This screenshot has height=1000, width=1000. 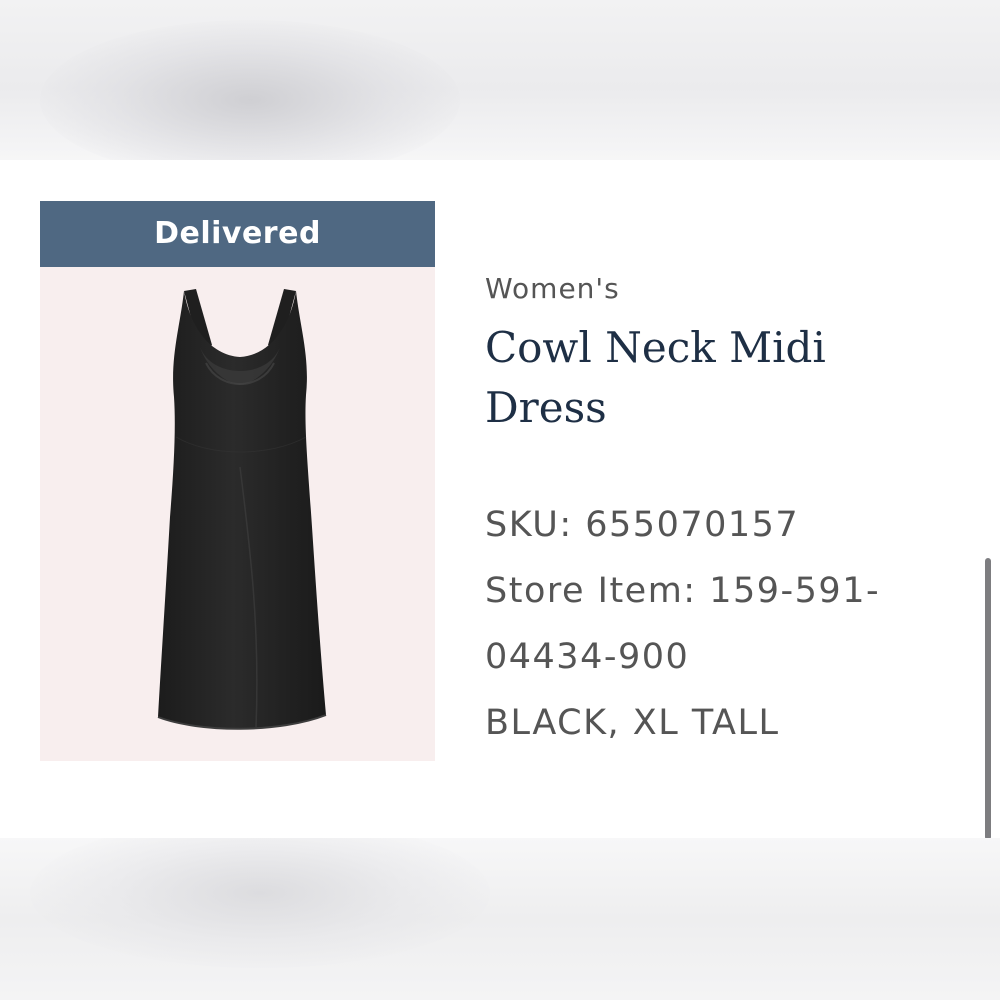 I want to click on product-name: Cowl Neck Midi Dress, so click(x=685, y=378).